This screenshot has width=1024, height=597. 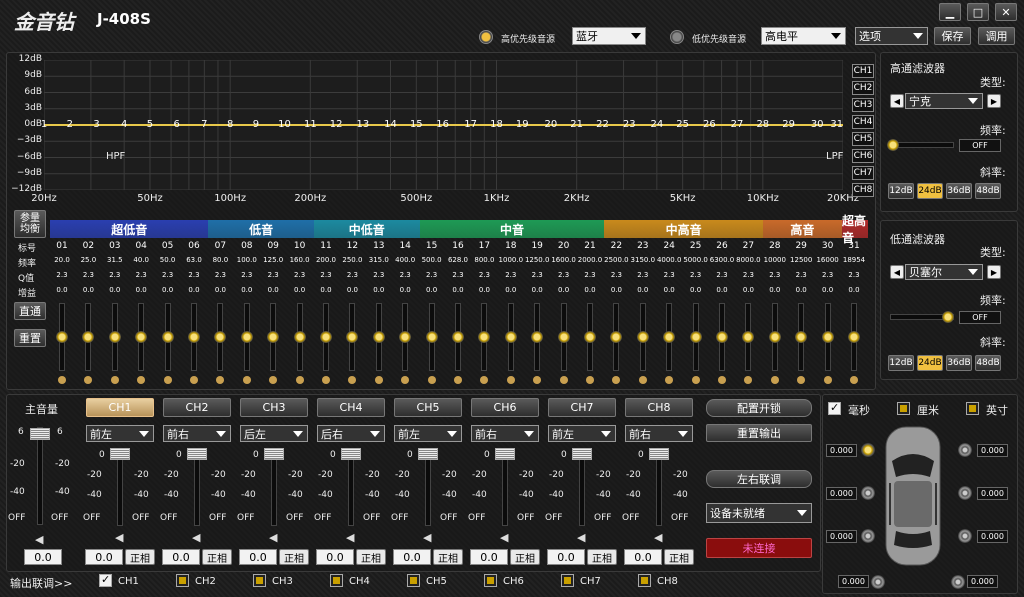 What do you see at coordinates (897, 101) in the screenshot?
I see `hpf-prev-button: ◀` at bounding box center [897, 101].